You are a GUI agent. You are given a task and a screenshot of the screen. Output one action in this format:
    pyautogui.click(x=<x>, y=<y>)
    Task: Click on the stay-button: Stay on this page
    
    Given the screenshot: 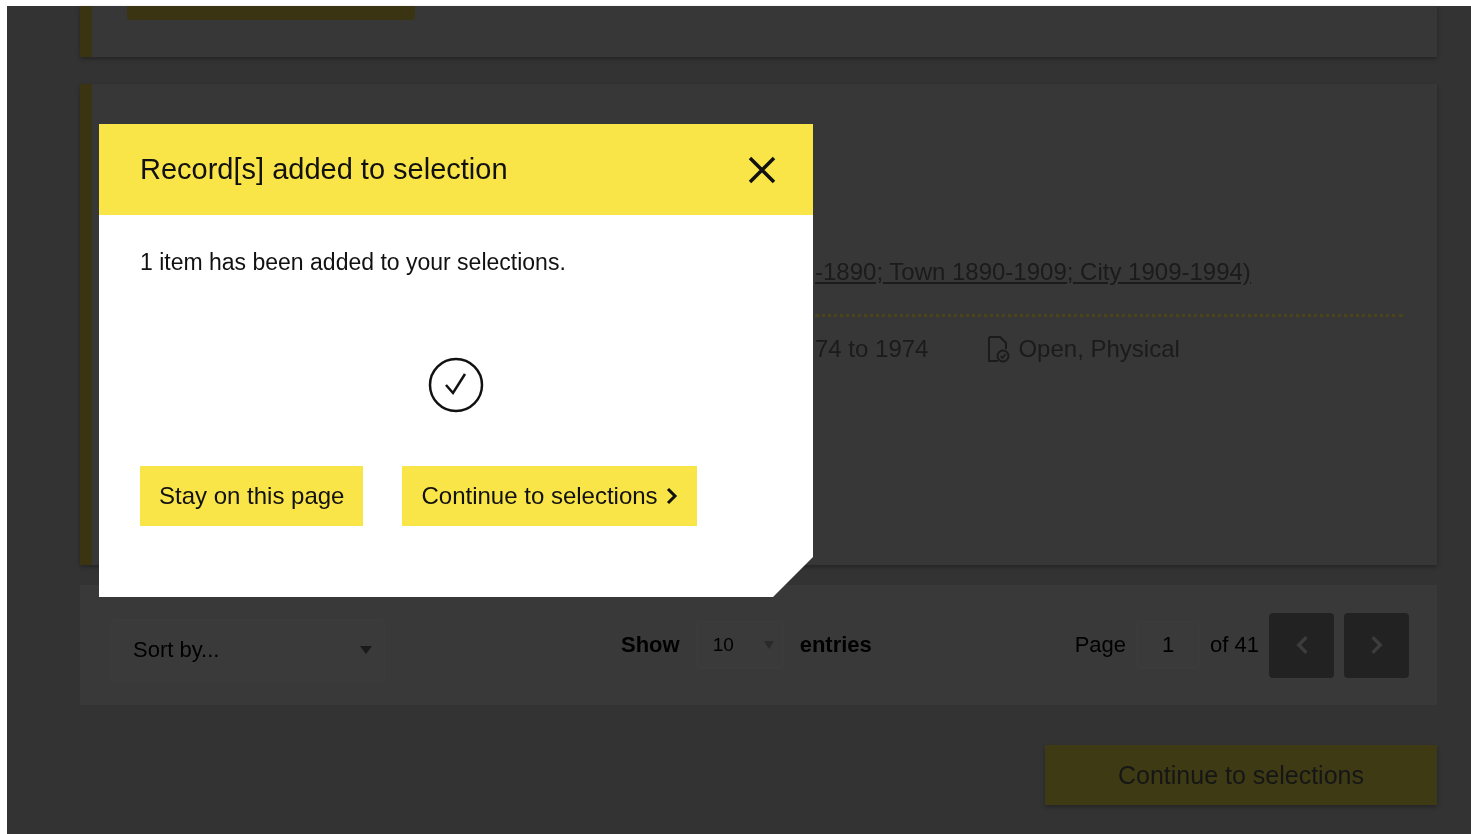 What is the action you would take?
    pyautogui.click(x=252, y=496)
    